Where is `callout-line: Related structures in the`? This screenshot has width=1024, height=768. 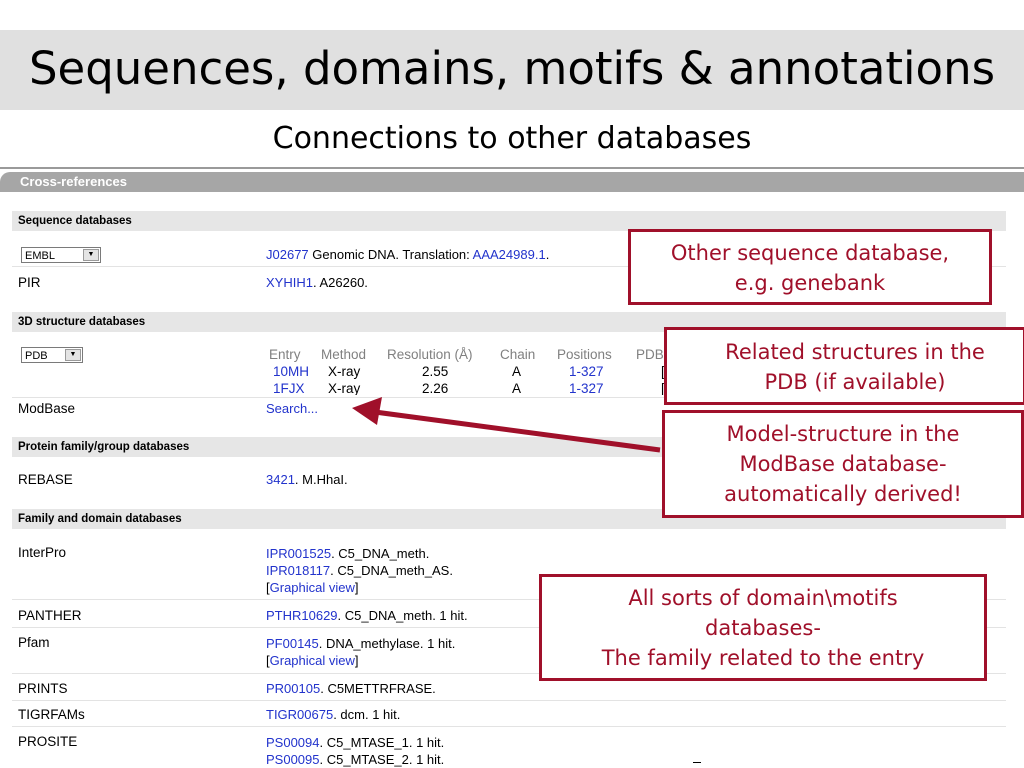 callout-line: Related structures in the is located at coordinates (855, 352).